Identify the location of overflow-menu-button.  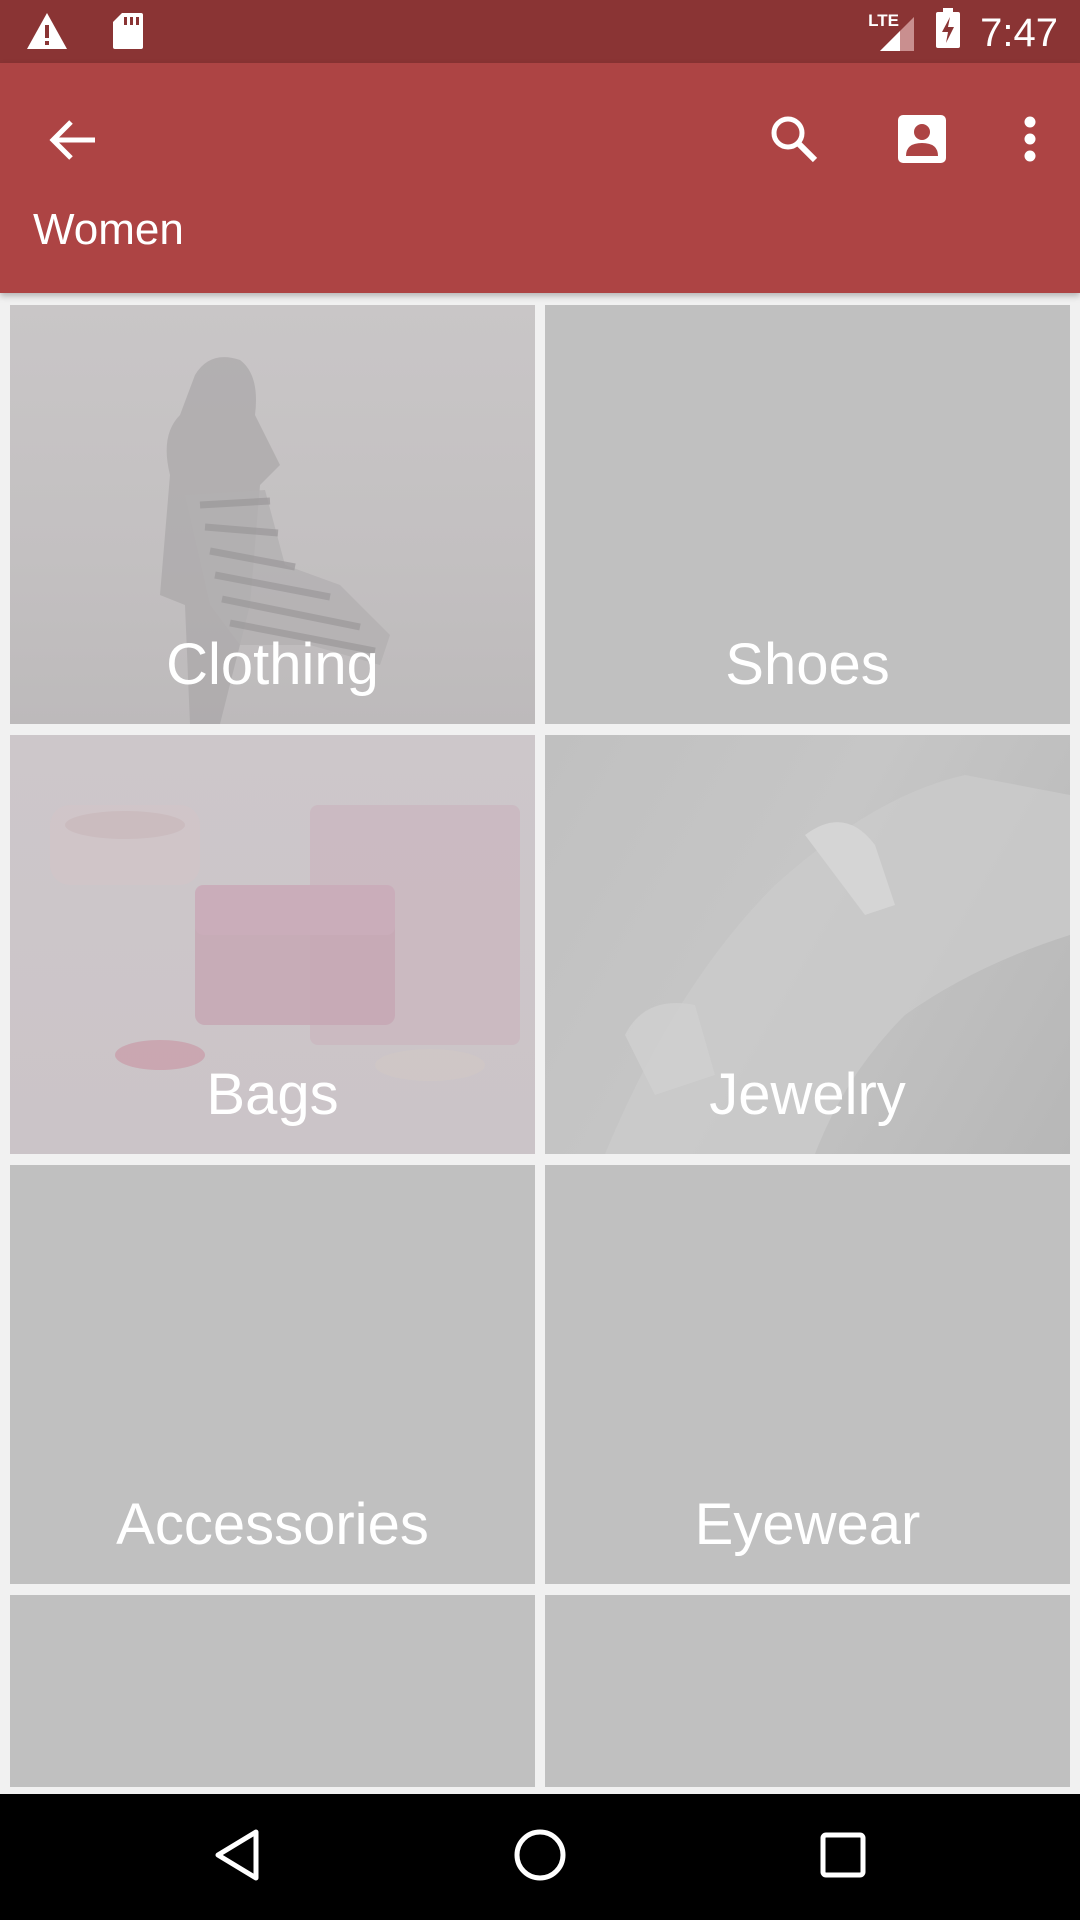
(1030, 141).